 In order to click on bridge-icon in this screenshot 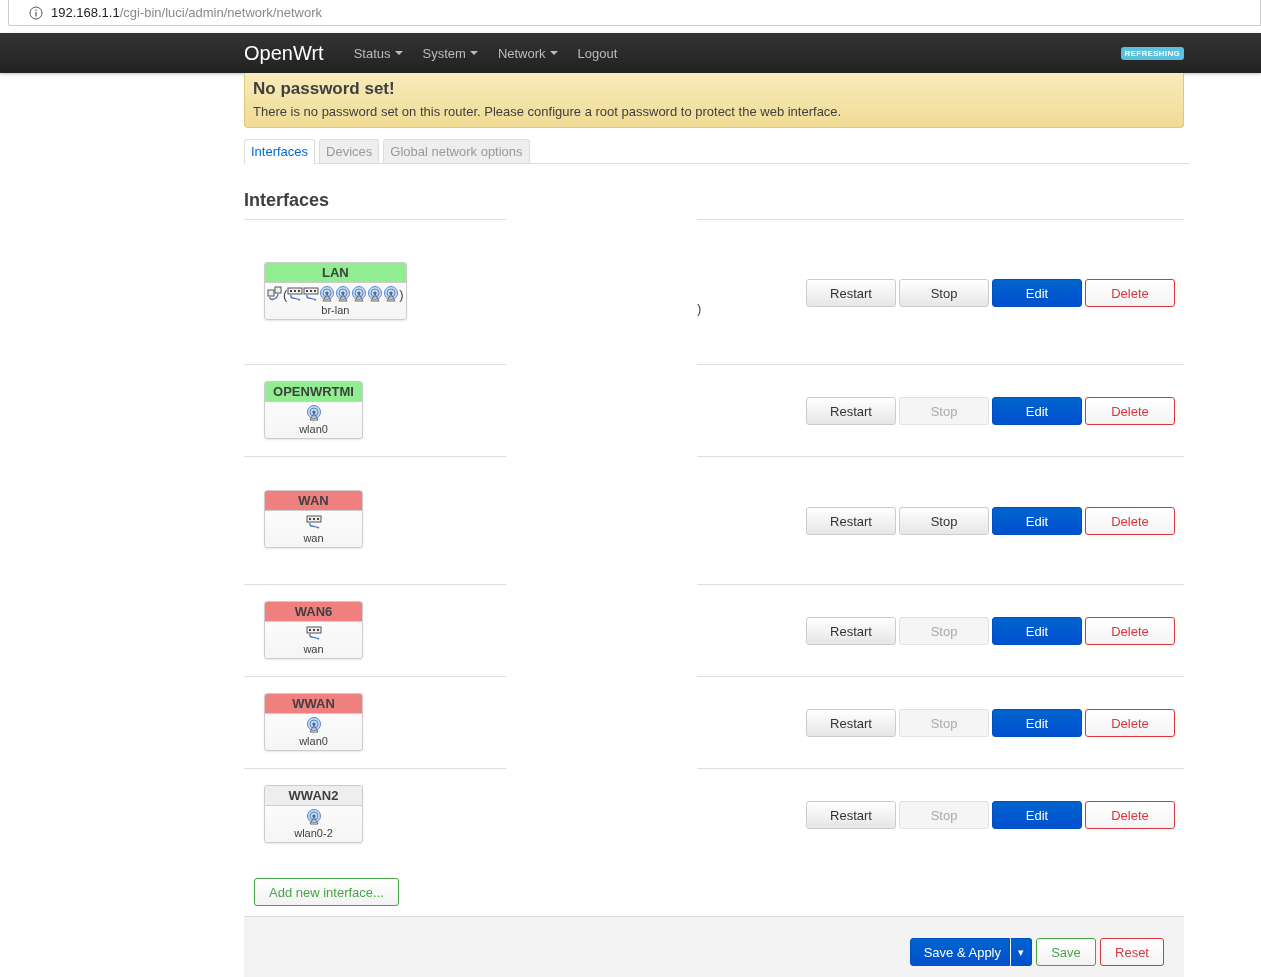, I will do `click(275, 294)`.